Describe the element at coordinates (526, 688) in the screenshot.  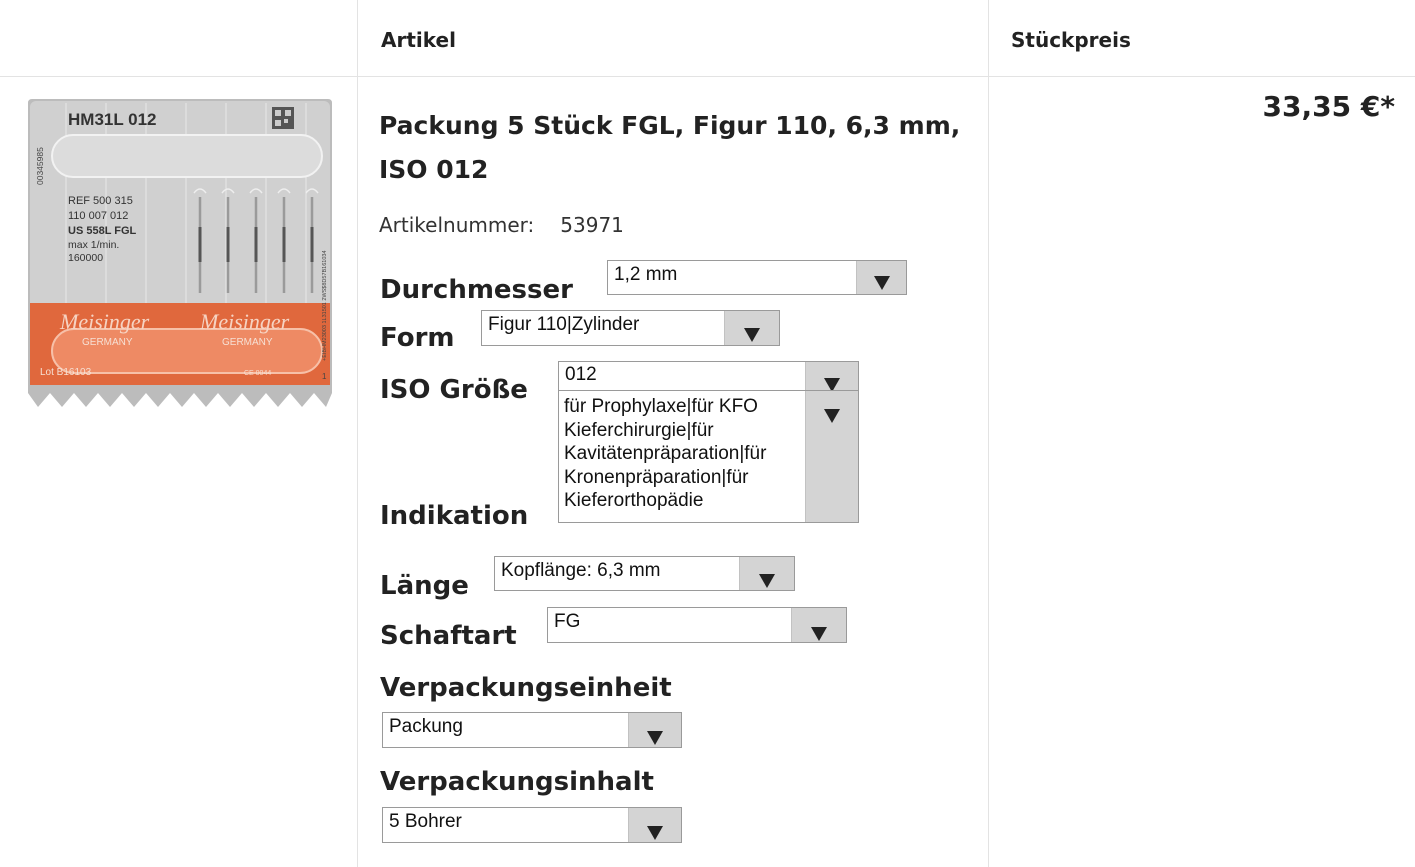
I see `verpackungseinheit-label: Verpackungseinheit` at that location.